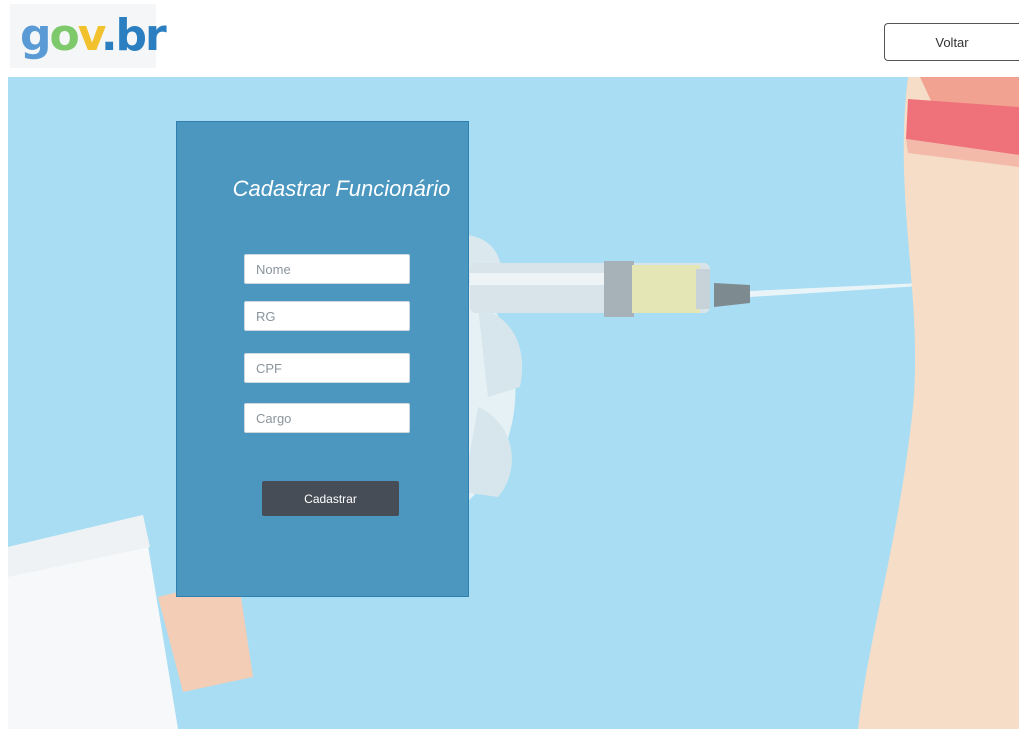 This screenshot has width=1019, height=729. I want to click on rg-input, so click(327, 316).